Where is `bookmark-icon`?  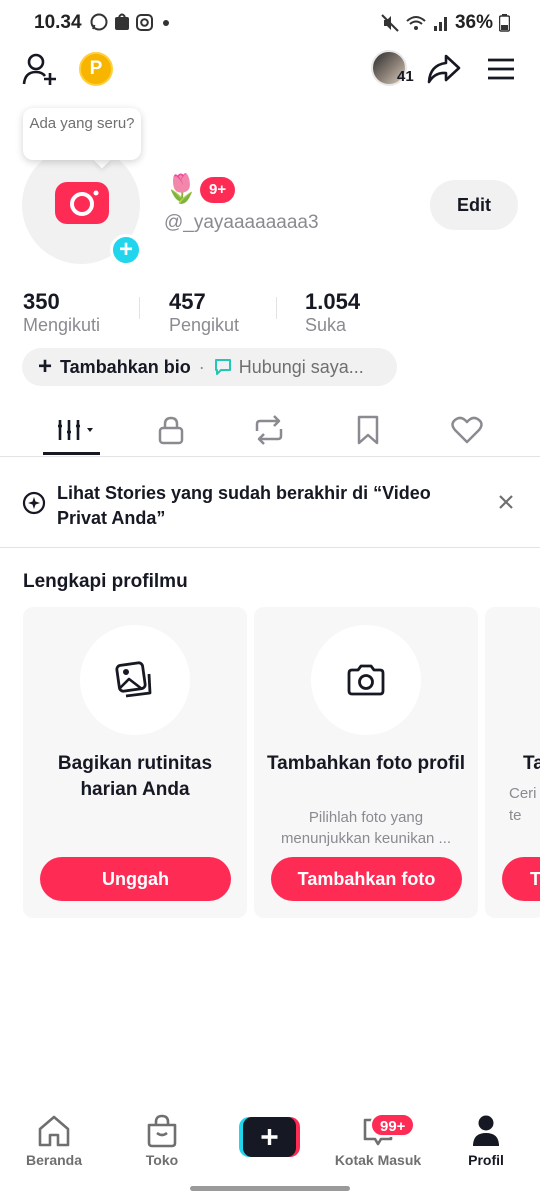
bookmark-icon is located at coordinates (368, 430).